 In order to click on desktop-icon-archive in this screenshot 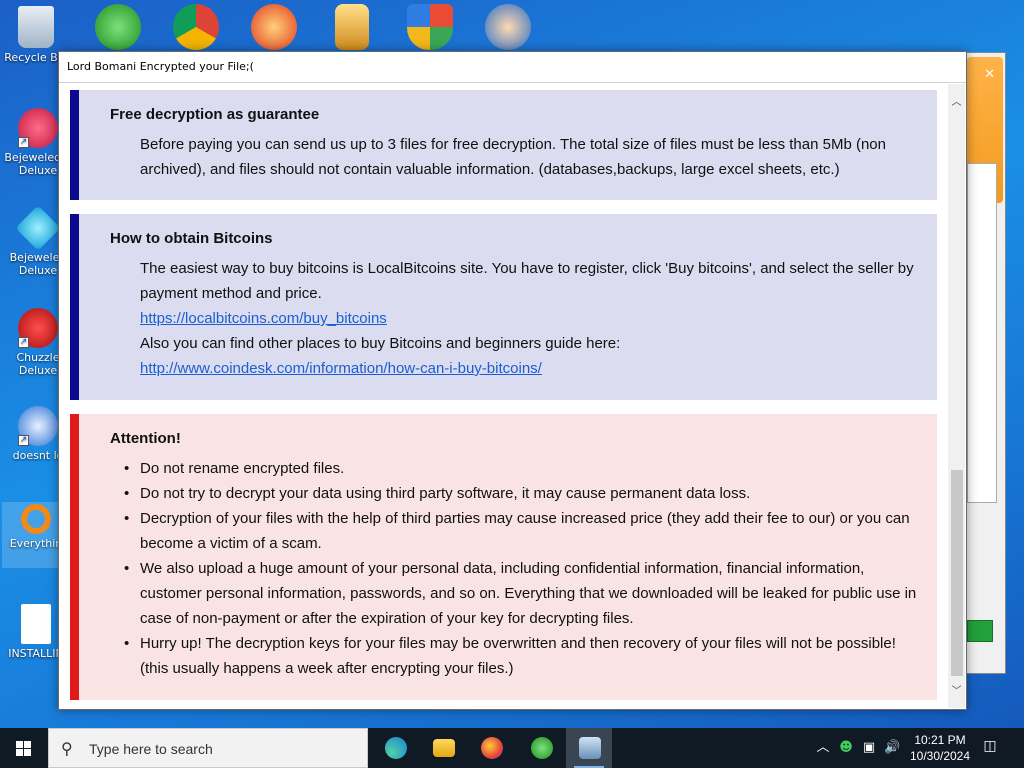, I will do `click(352, 28)`.